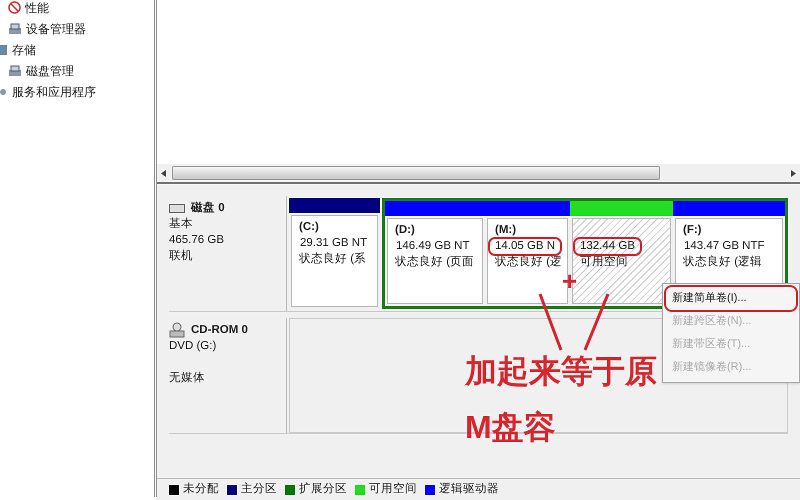 The width and height of the screenshot is (800, 500). I want to click on disk-type: DVD (G:), so click(193, 346).